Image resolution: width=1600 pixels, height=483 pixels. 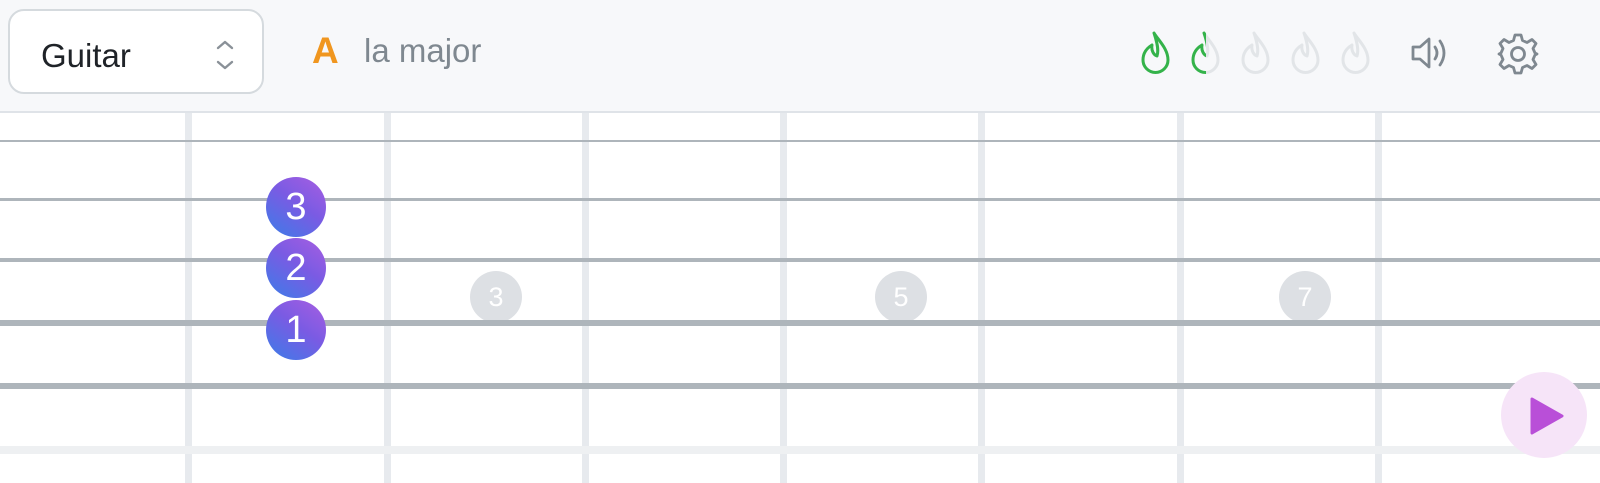 I want to click on play-button, so click(x=1544, y=415).